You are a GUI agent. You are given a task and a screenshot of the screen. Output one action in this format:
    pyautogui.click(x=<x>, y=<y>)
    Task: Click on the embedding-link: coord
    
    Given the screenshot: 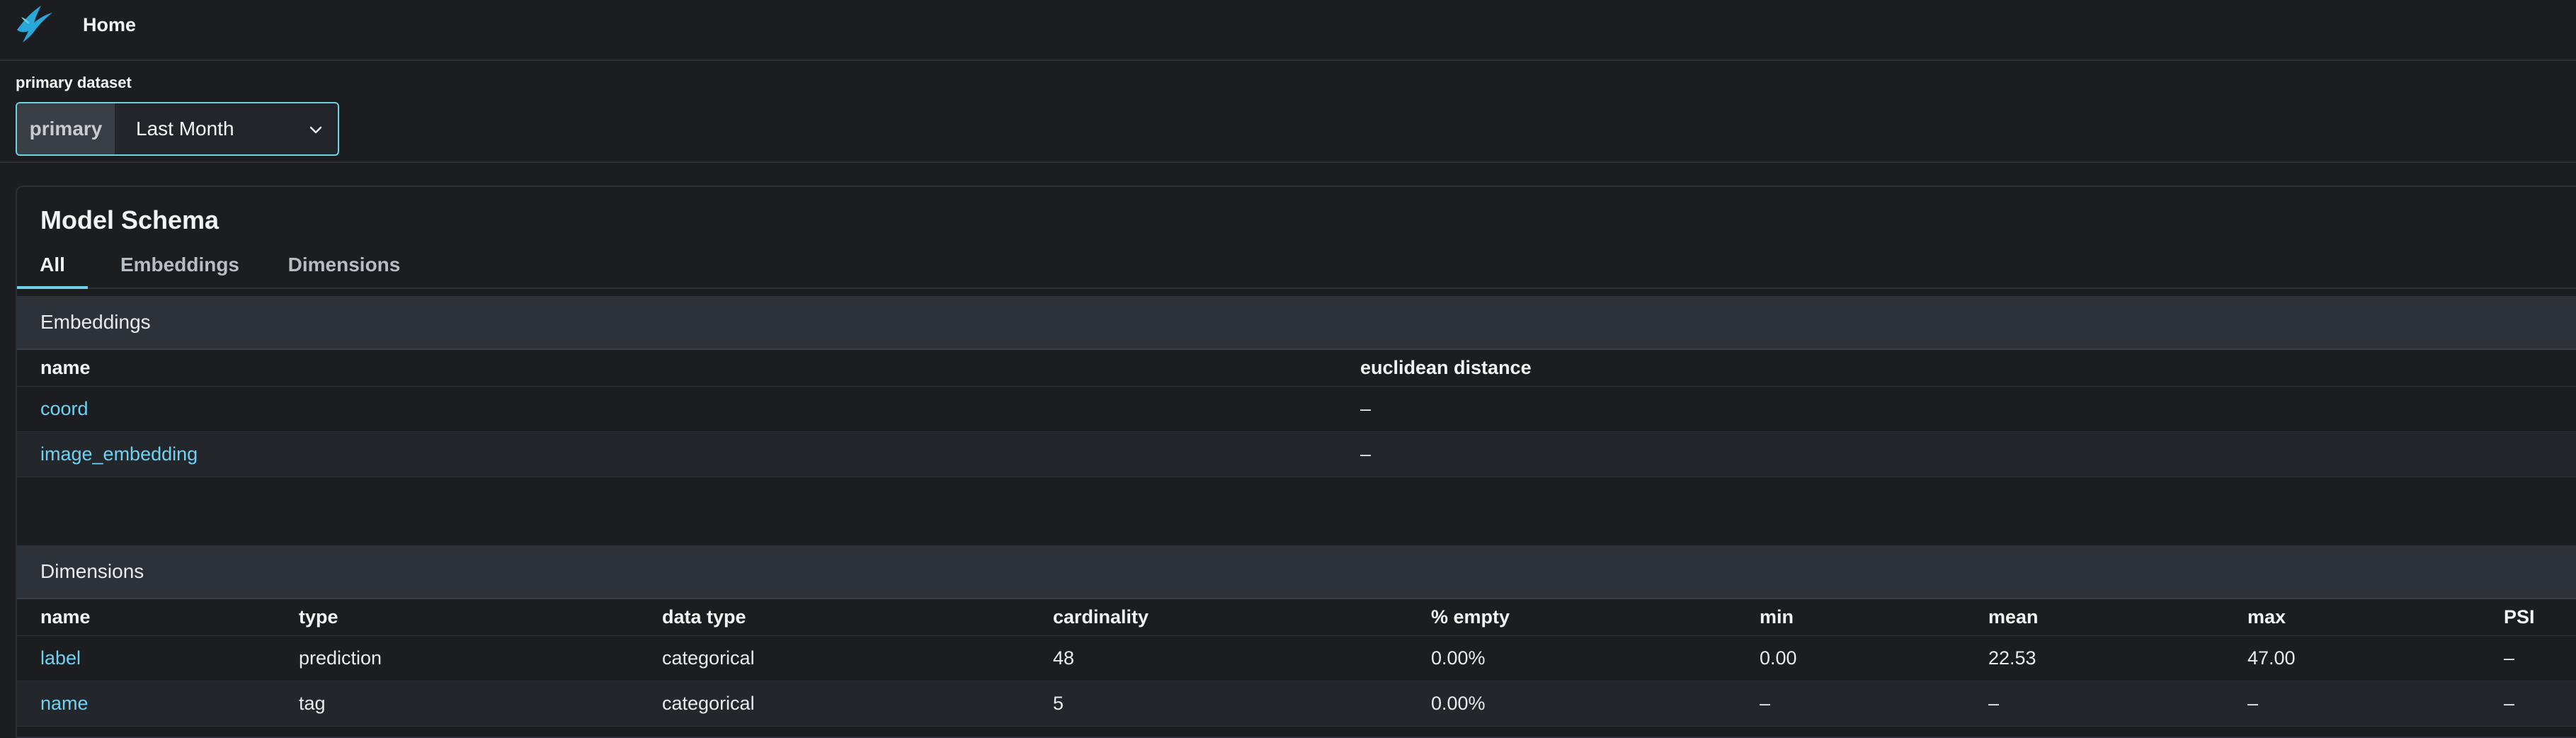 What is the action you would take?
    pyautogui.click(x=65, y=409)
    